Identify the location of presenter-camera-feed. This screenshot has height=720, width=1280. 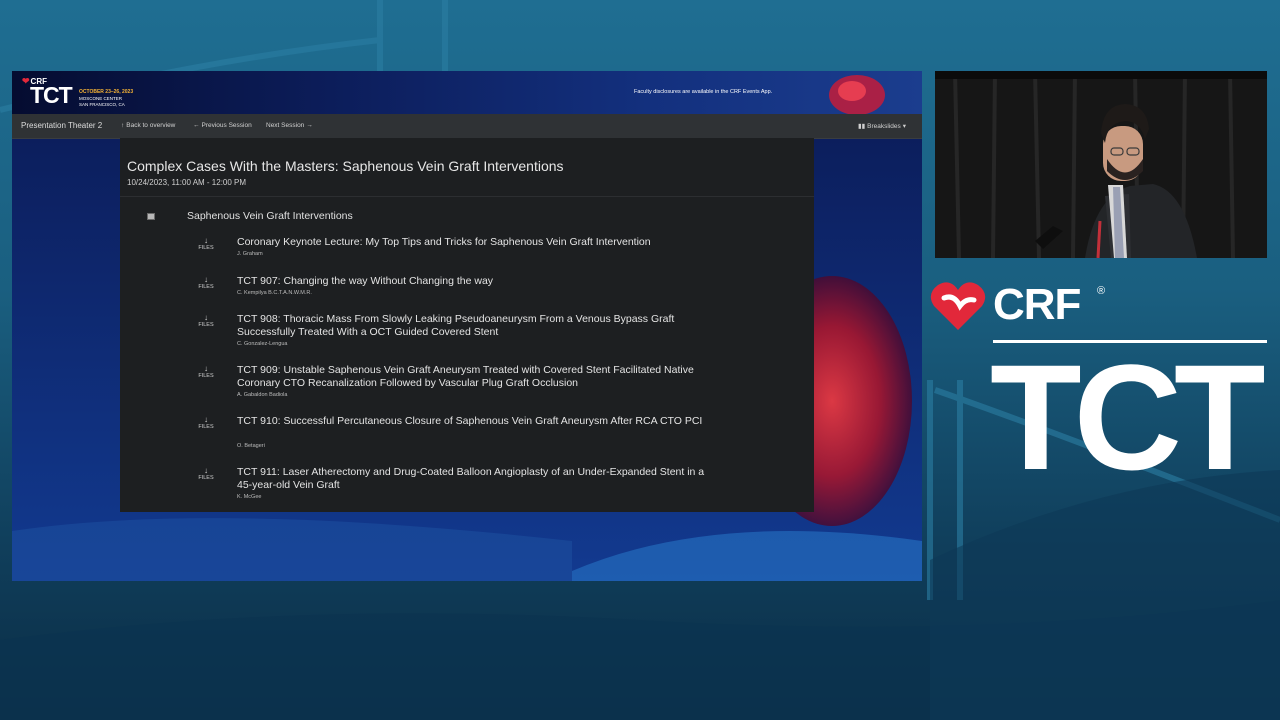
(1101, 164).